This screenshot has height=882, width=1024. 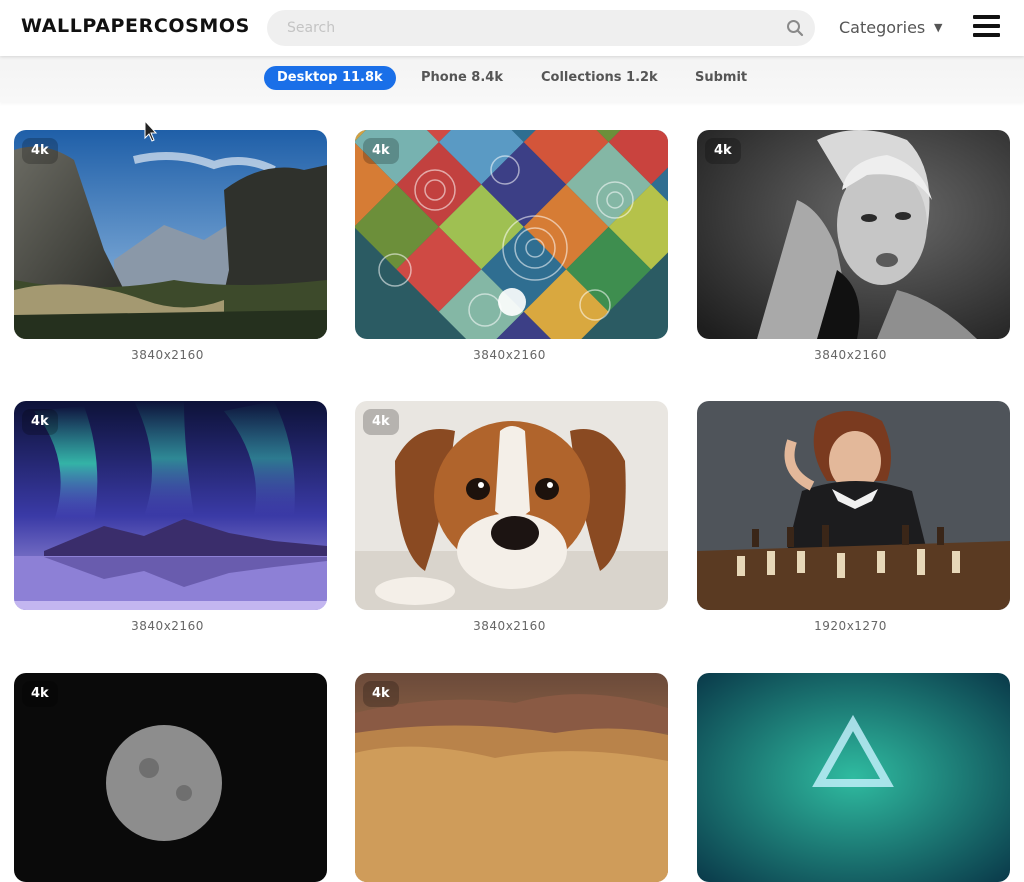 What do you see at coordinates (987, 28) in the screenshot?
I see `hamburger-menu-icon` at bounding box center [987, 28].